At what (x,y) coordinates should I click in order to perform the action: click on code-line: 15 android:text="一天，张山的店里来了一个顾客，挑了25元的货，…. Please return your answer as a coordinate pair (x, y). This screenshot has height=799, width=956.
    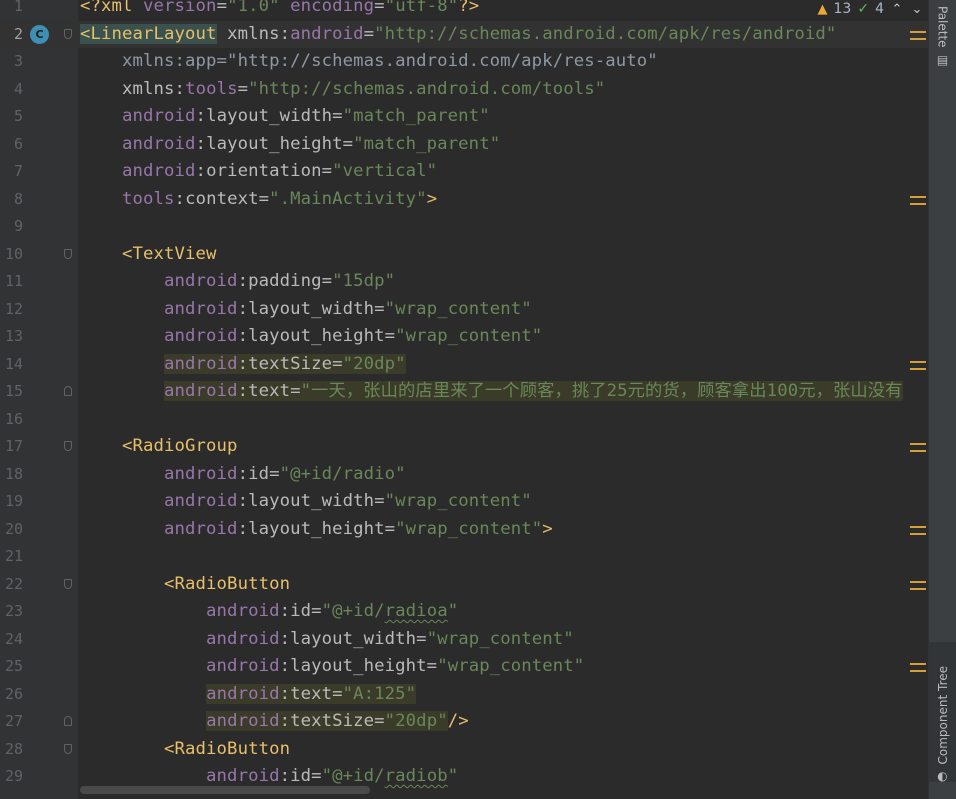
    Looking at the image, I should click on (464, 392).